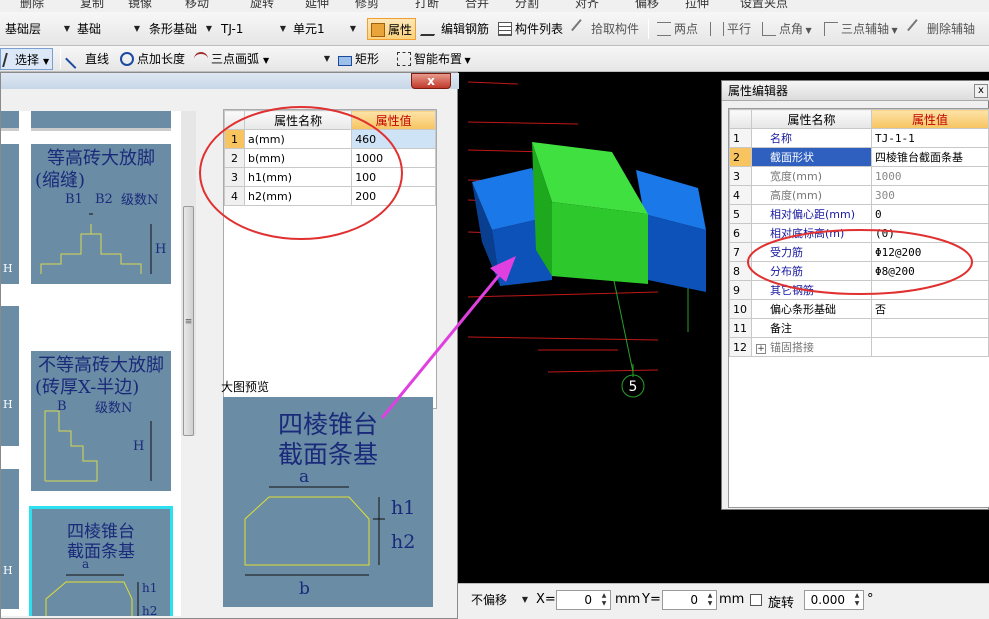 This screenshot has width=989, height=619. I want to click on element-select: TJ-1 ▼, so click(253, 29).